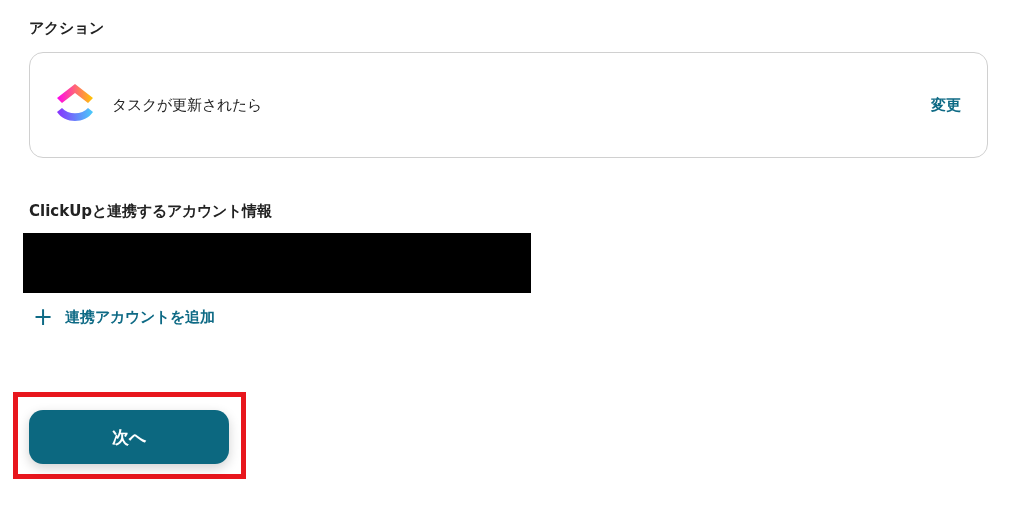  What do you see at coordinates (124, 317) in the screenshot?
I see `add-account-link: + 連携アカウントを追加` at bounding box center [124, 317].